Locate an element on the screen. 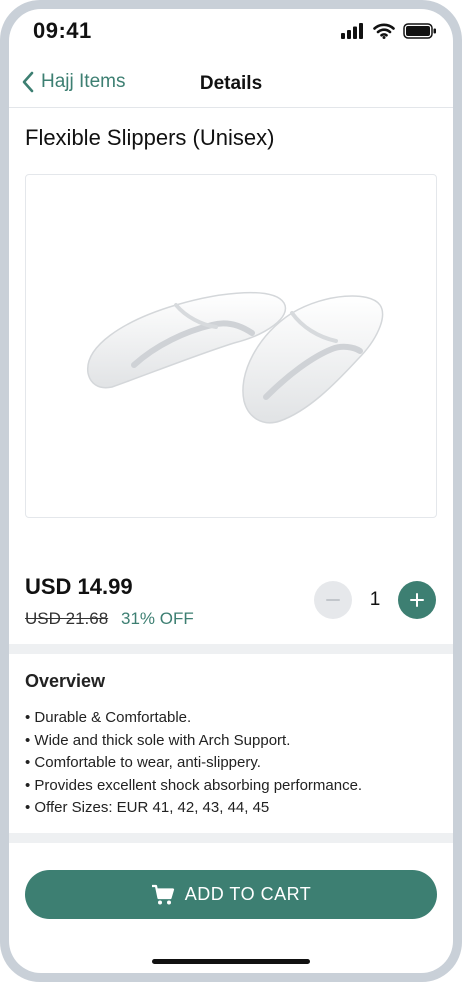 This screenshot has height=982, width=462. status-icons is located at coordinates (389, 31).